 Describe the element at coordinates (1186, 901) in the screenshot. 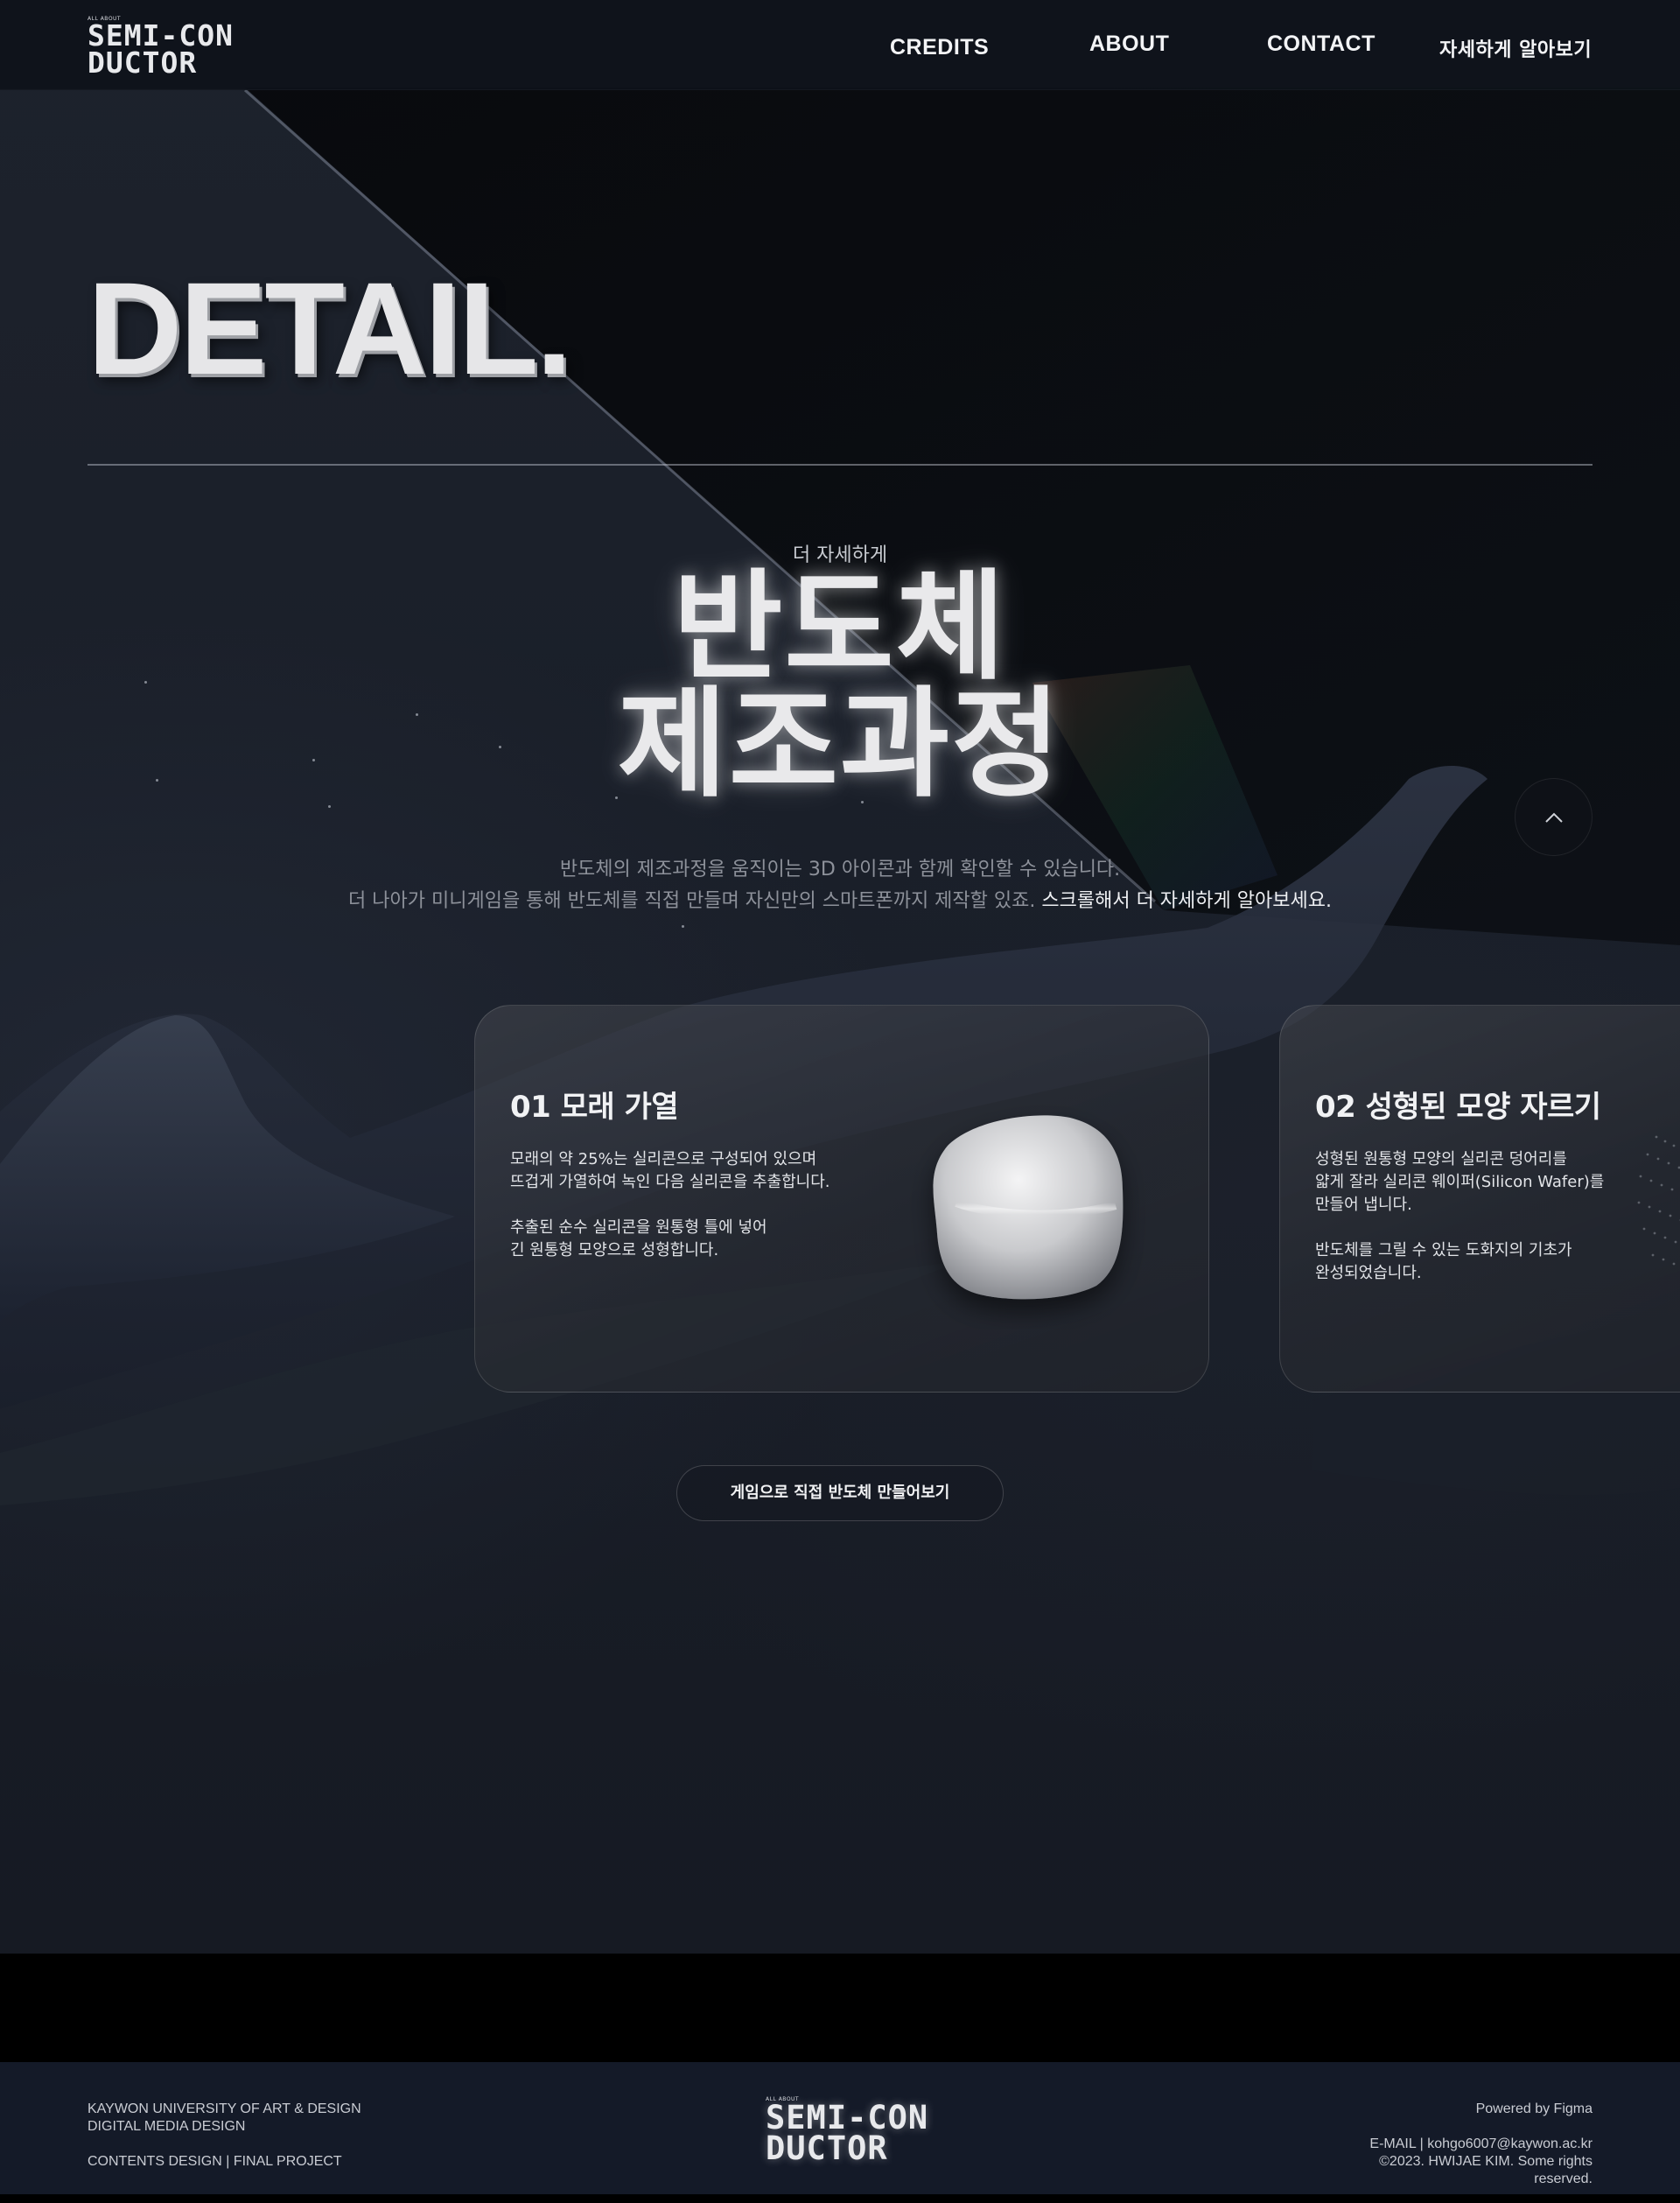

I see `description-highlight: 스크롤해서 더 자세하게 알아보세요.` at that location.